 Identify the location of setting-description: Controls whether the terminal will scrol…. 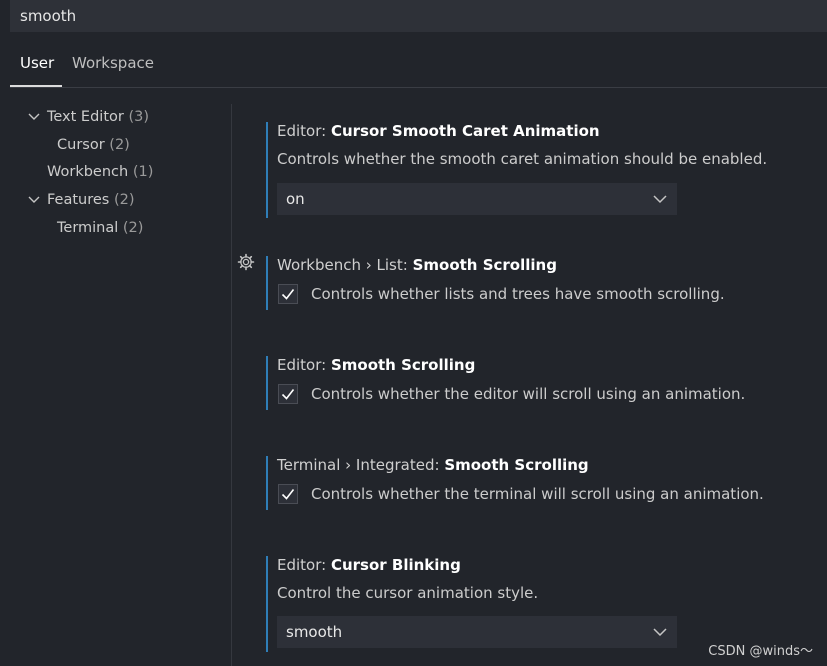
(537, 494).